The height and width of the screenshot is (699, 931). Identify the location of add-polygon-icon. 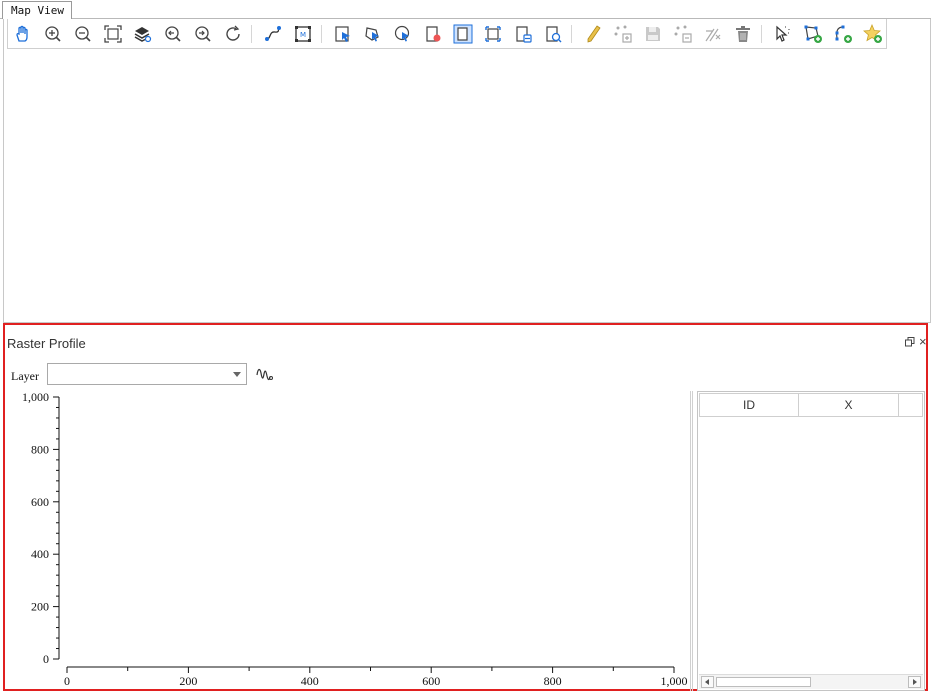
(813, 34).